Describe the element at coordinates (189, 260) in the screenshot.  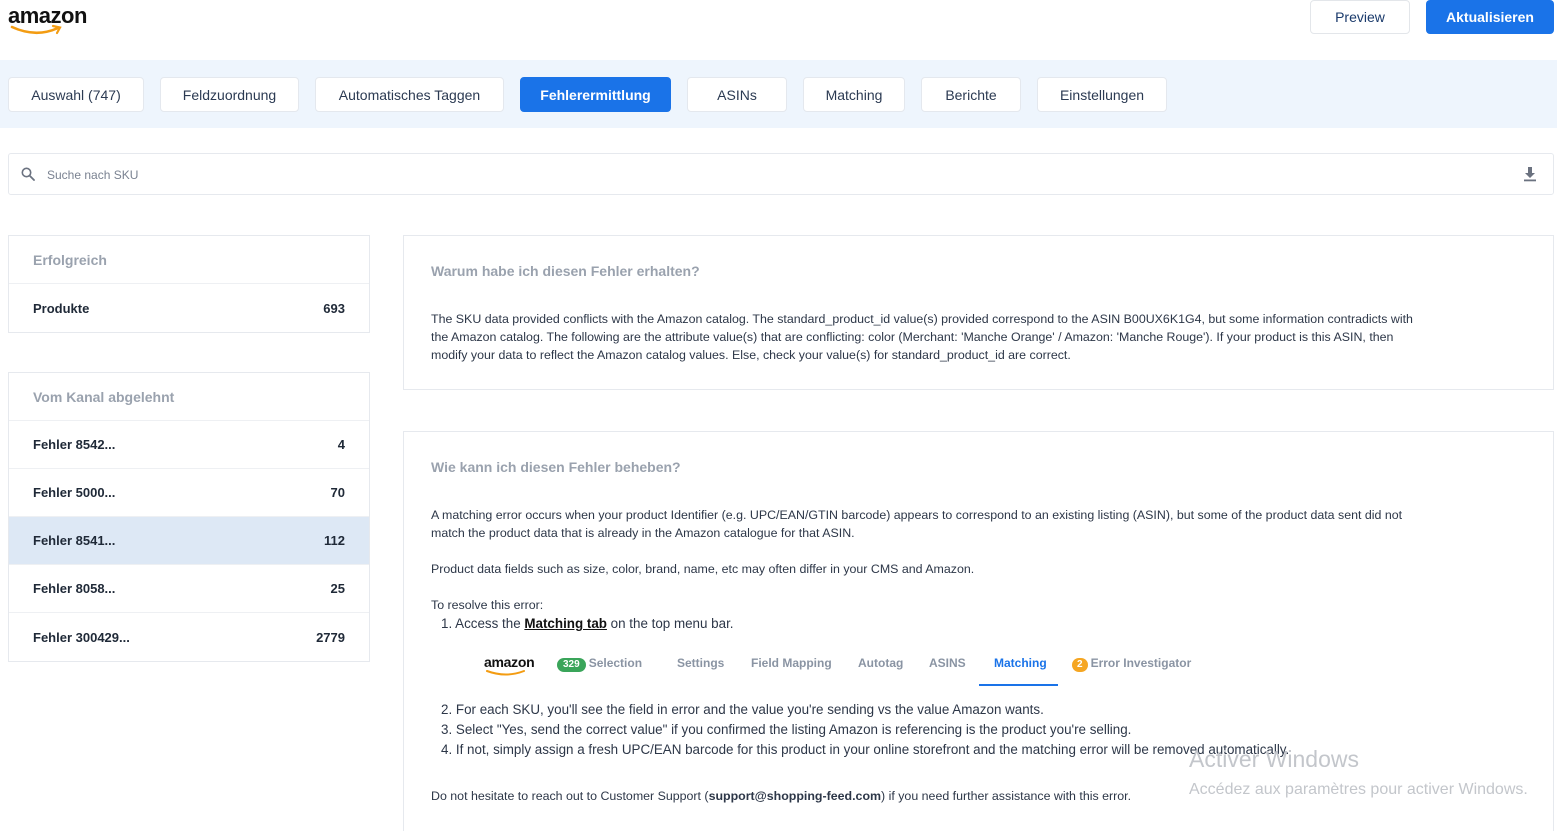
I see `success-panel-title: Erfolgreich` at that location.